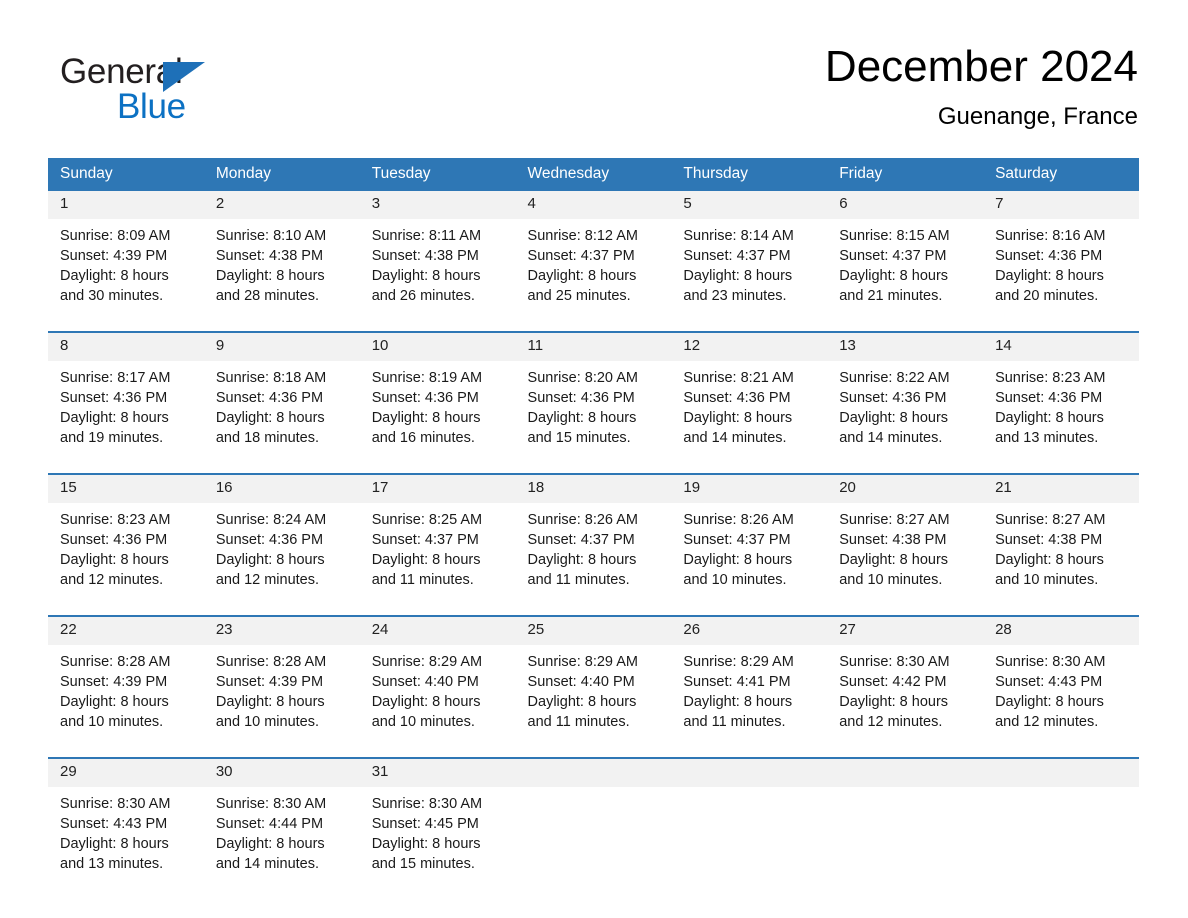  I want to click on day-number: 30, so click(281, 772).